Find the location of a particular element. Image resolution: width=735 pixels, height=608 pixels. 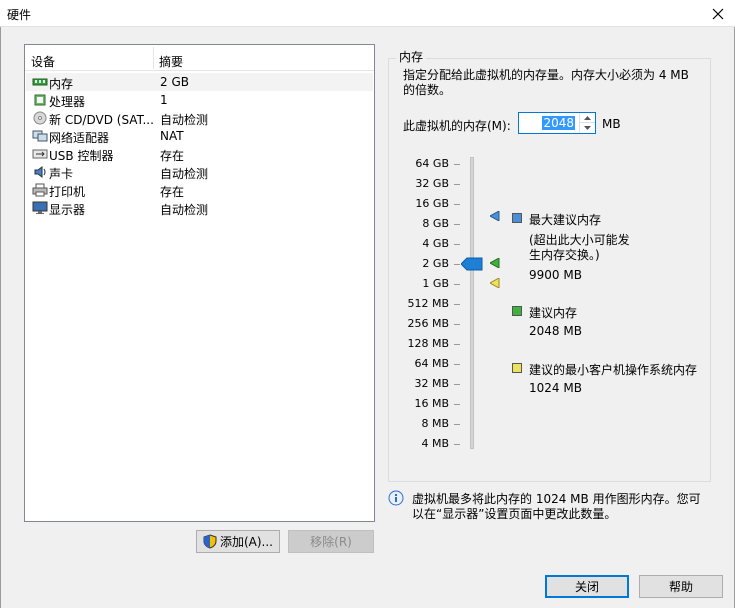

help-button: 帮助 is located at coordinates (681, 586).